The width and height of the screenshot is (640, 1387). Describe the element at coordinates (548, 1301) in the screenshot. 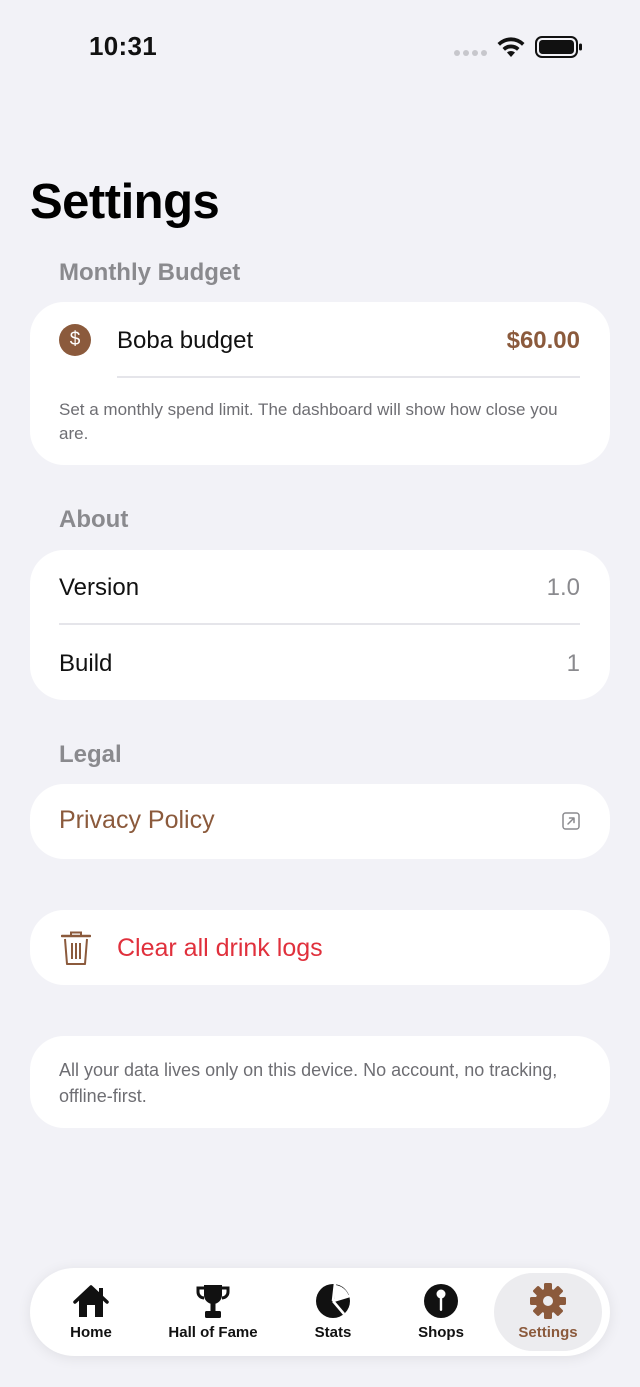

I see `gear-icon` at that location.